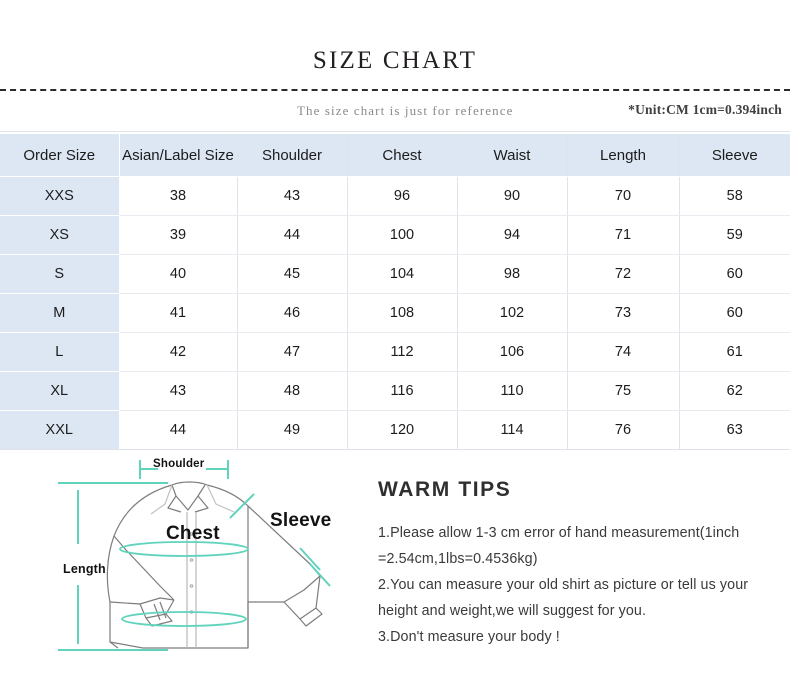  Describe the element at coordinates (84, 569) in the screenshot. I see `diagram-label-length: Length` at that location.